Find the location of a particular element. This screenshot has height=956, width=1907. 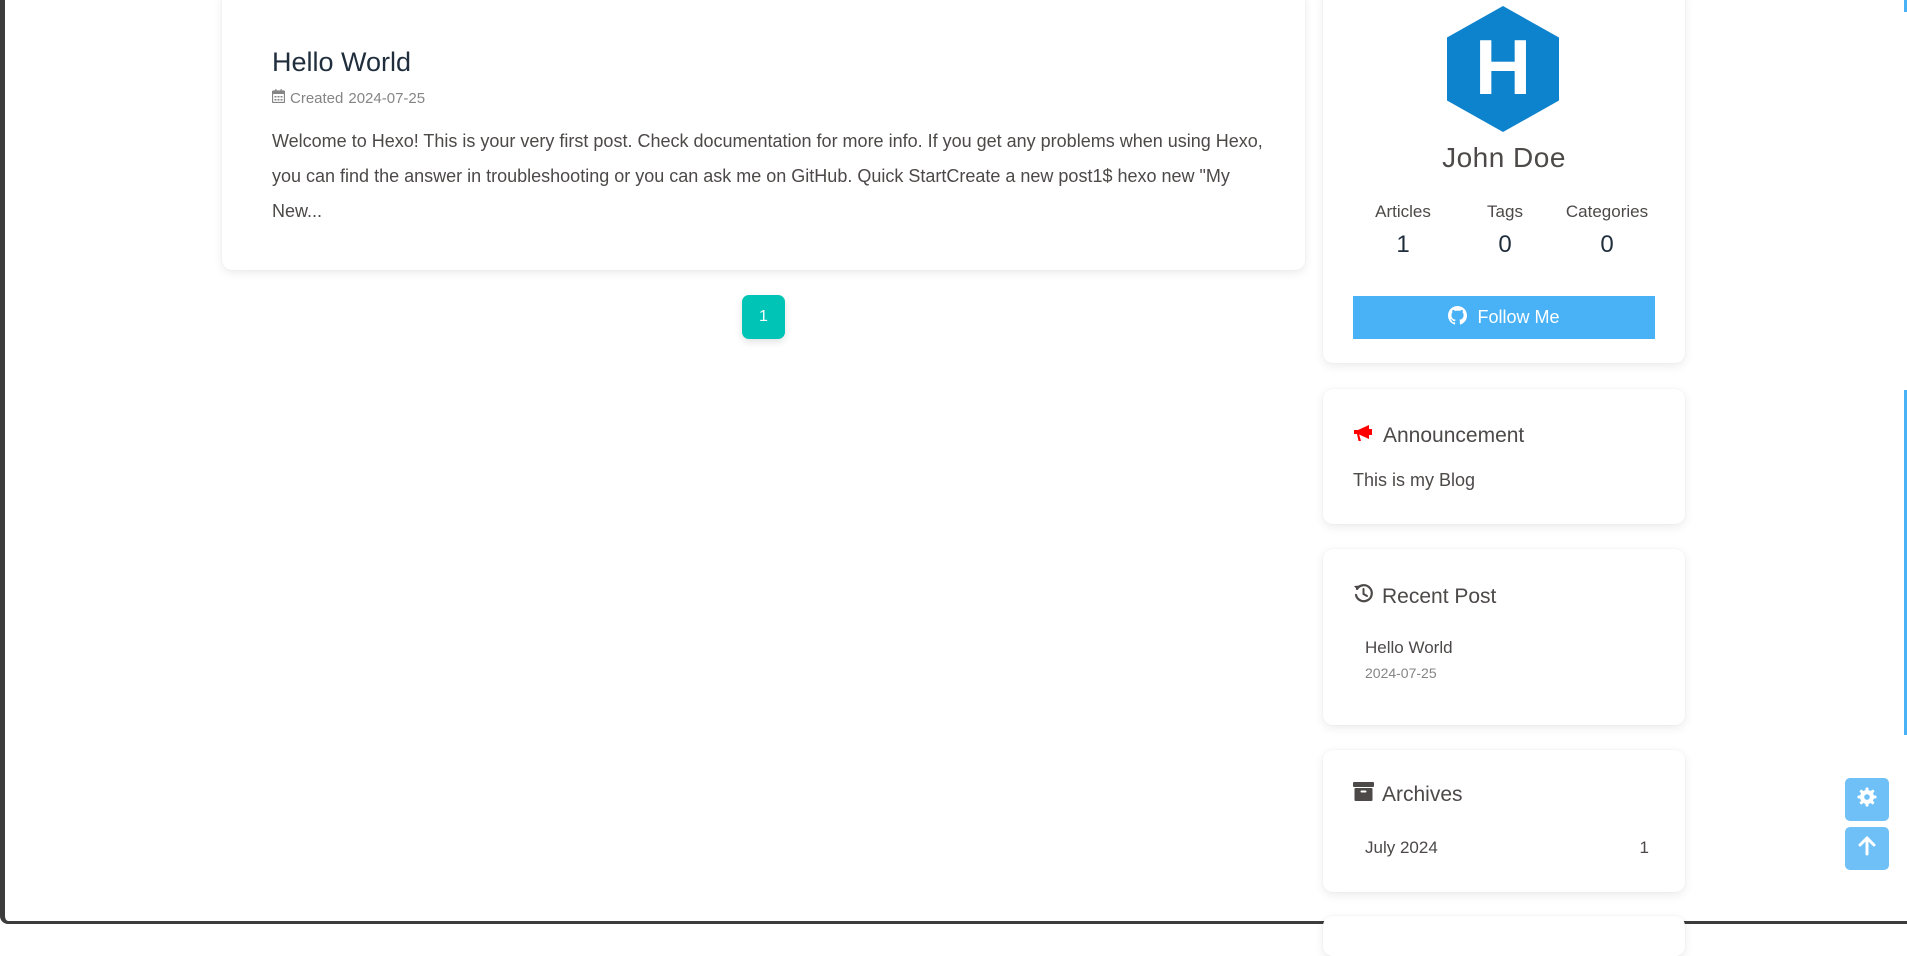

archives-title: Archives is located at coordinates (1422, 794).